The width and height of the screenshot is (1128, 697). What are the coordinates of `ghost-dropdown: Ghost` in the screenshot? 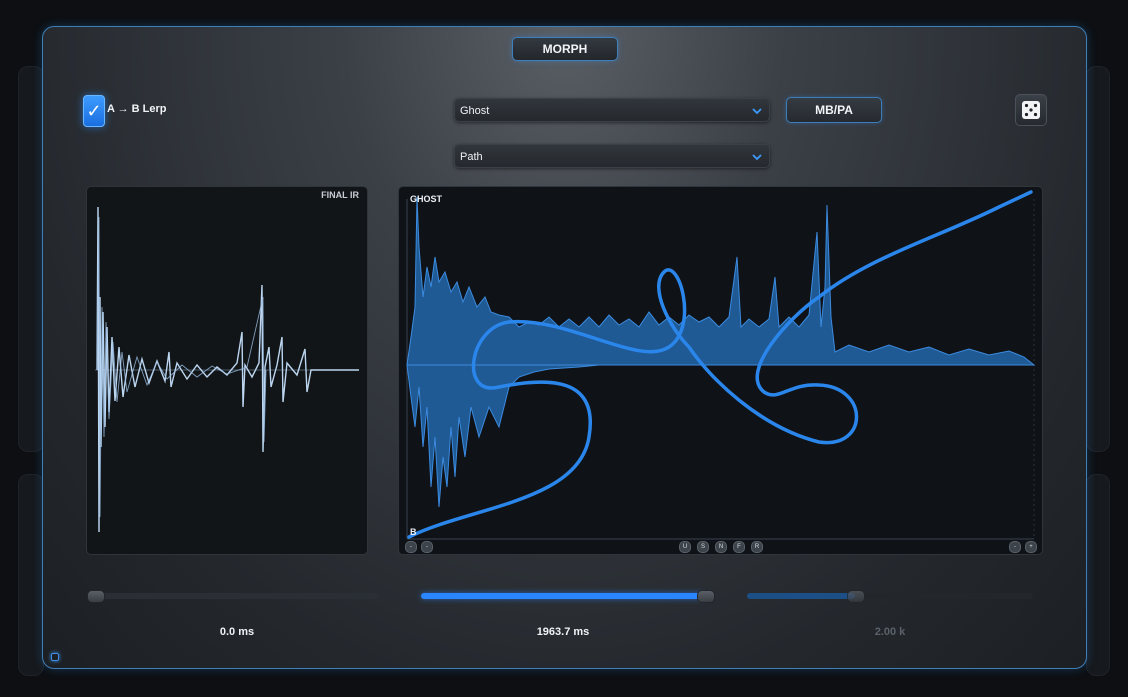 It's located at (612, 110).